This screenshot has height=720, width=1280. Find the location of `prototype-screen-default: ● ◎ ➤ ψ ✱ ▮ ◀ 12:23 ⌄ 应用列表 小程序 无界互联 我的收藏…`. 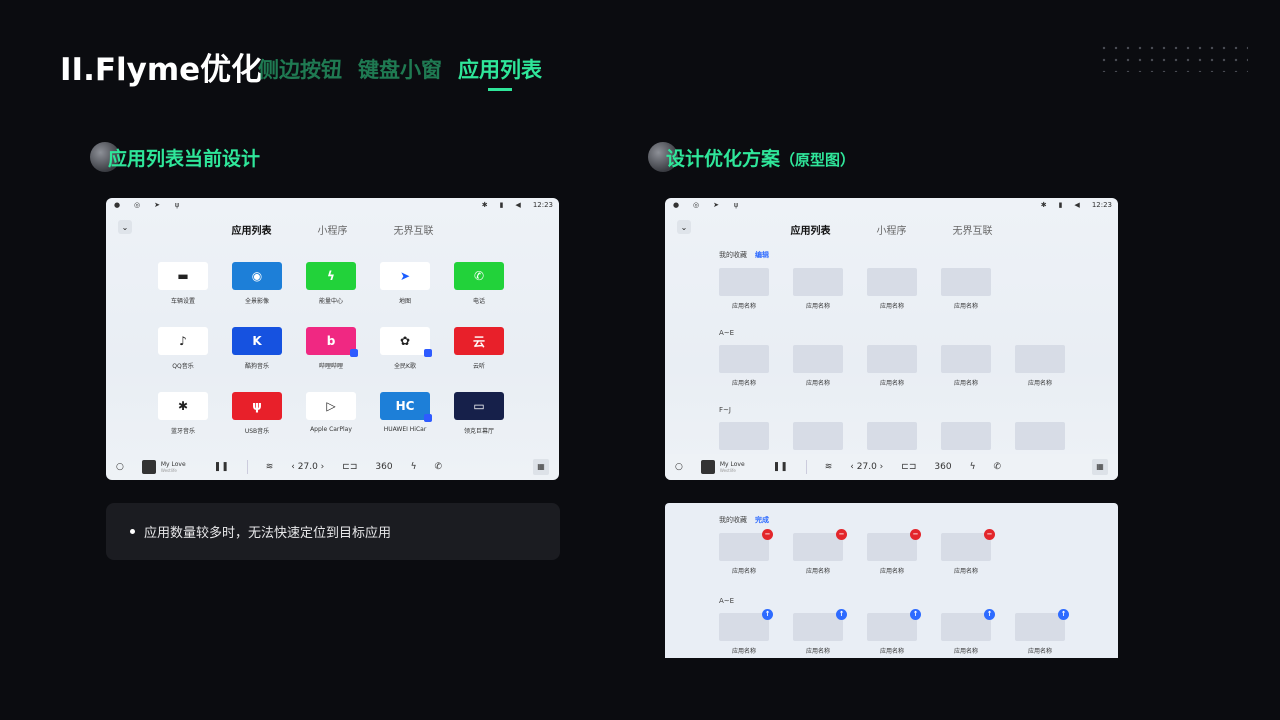

prototype-screen-default: ● ◎ ➤ ψ ✱ ▮ ◀ 12:23 ⌄ 应用列表 小程序 无界互联 我的收藏… is located at coordinates (891, 339).